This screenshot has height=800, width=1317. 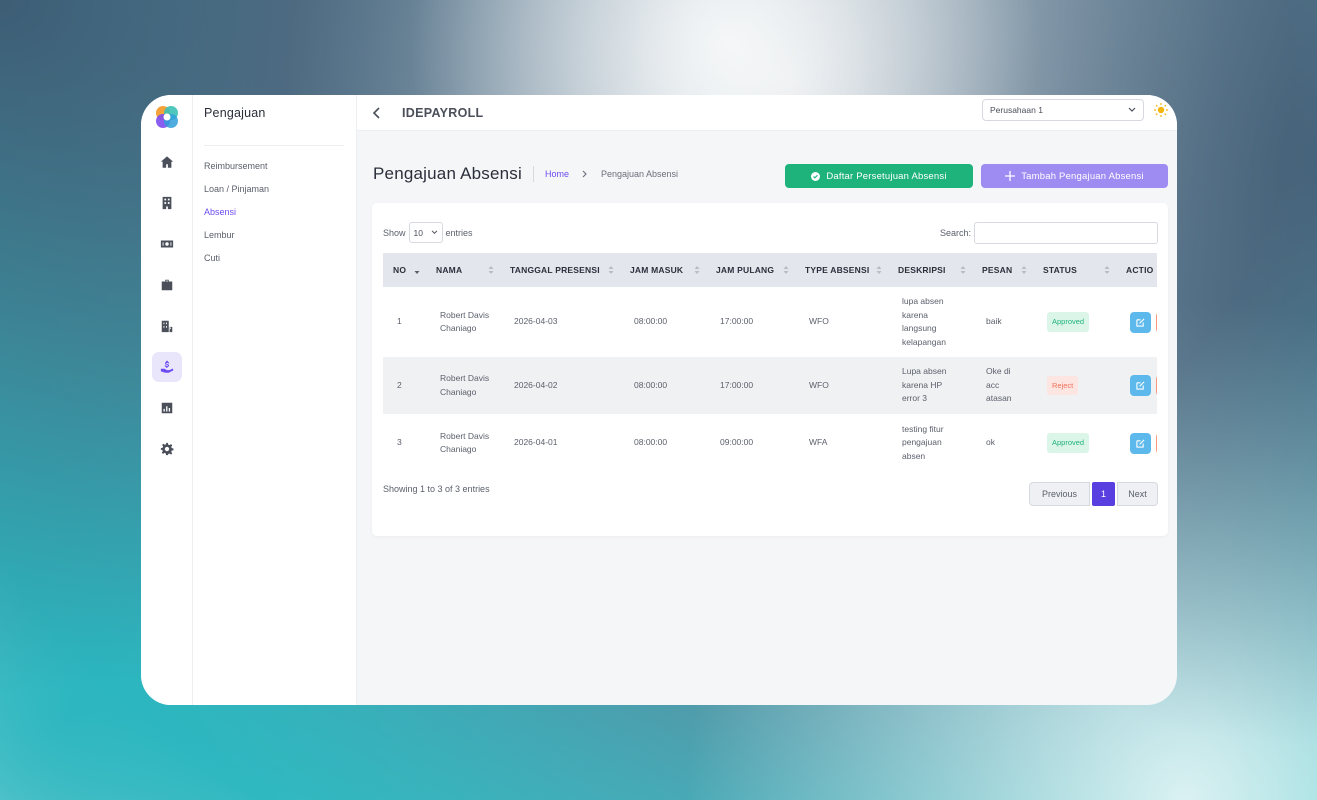 I want to click on rail-office, so click(x=167, y=326).